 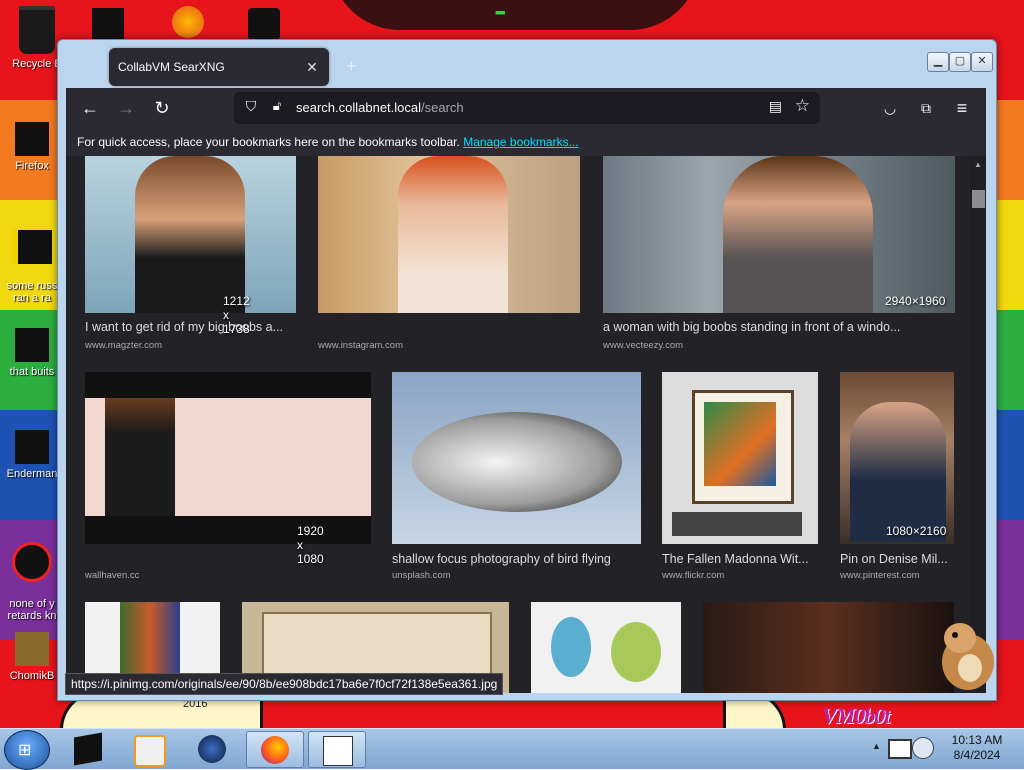 I want to click on tab-collabvm-searxng: CollabVM SearXNG ✕, so click(x=219, y=67).